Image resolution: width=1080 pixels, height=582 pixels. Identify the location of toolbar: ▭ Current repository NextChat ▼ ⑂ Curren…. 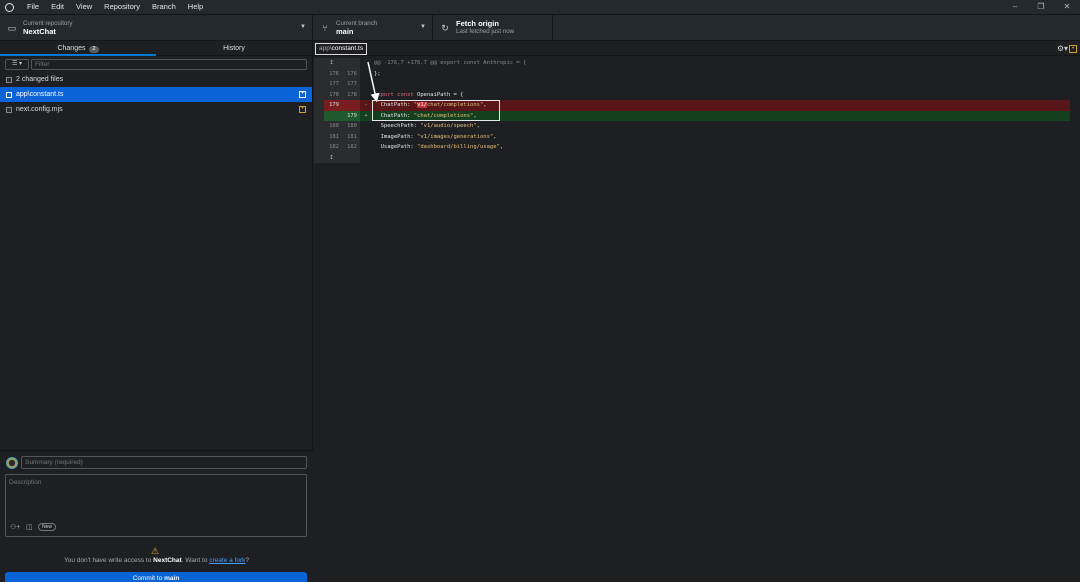
(540, 27).